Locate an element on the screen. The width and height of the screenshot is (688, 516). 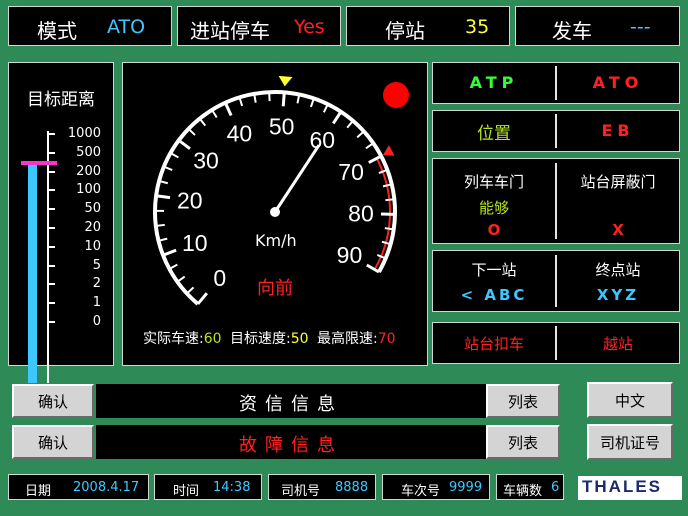
distance-scale-label: 500 is located at coordinates (88, 152).